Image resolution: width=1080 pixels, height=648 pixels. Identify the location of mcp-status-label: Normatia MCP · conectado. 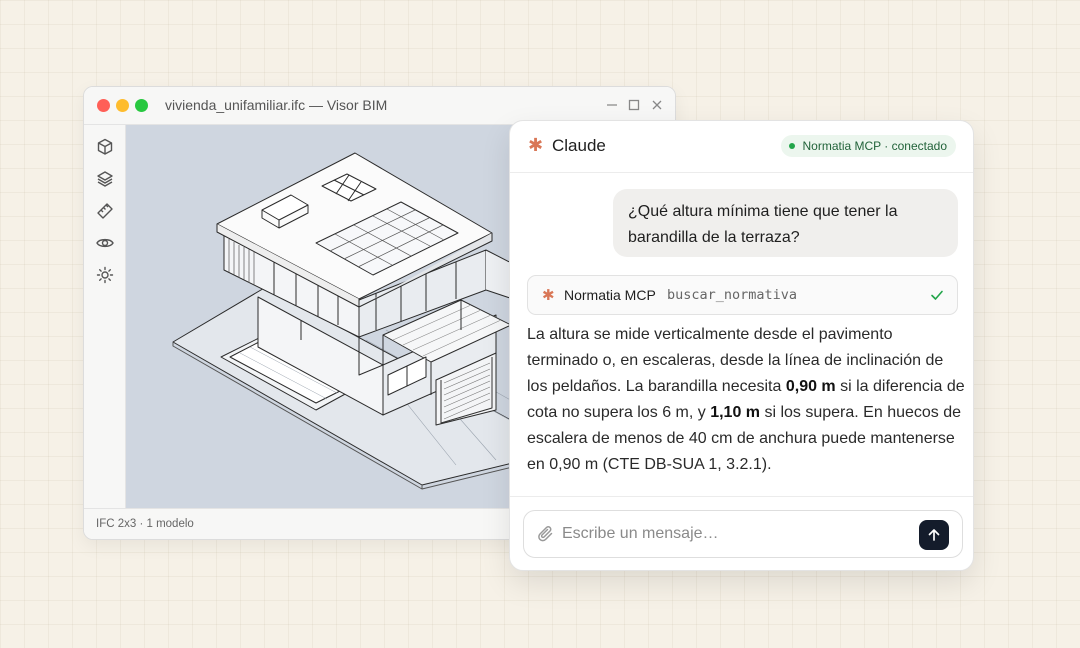
(874, 146).